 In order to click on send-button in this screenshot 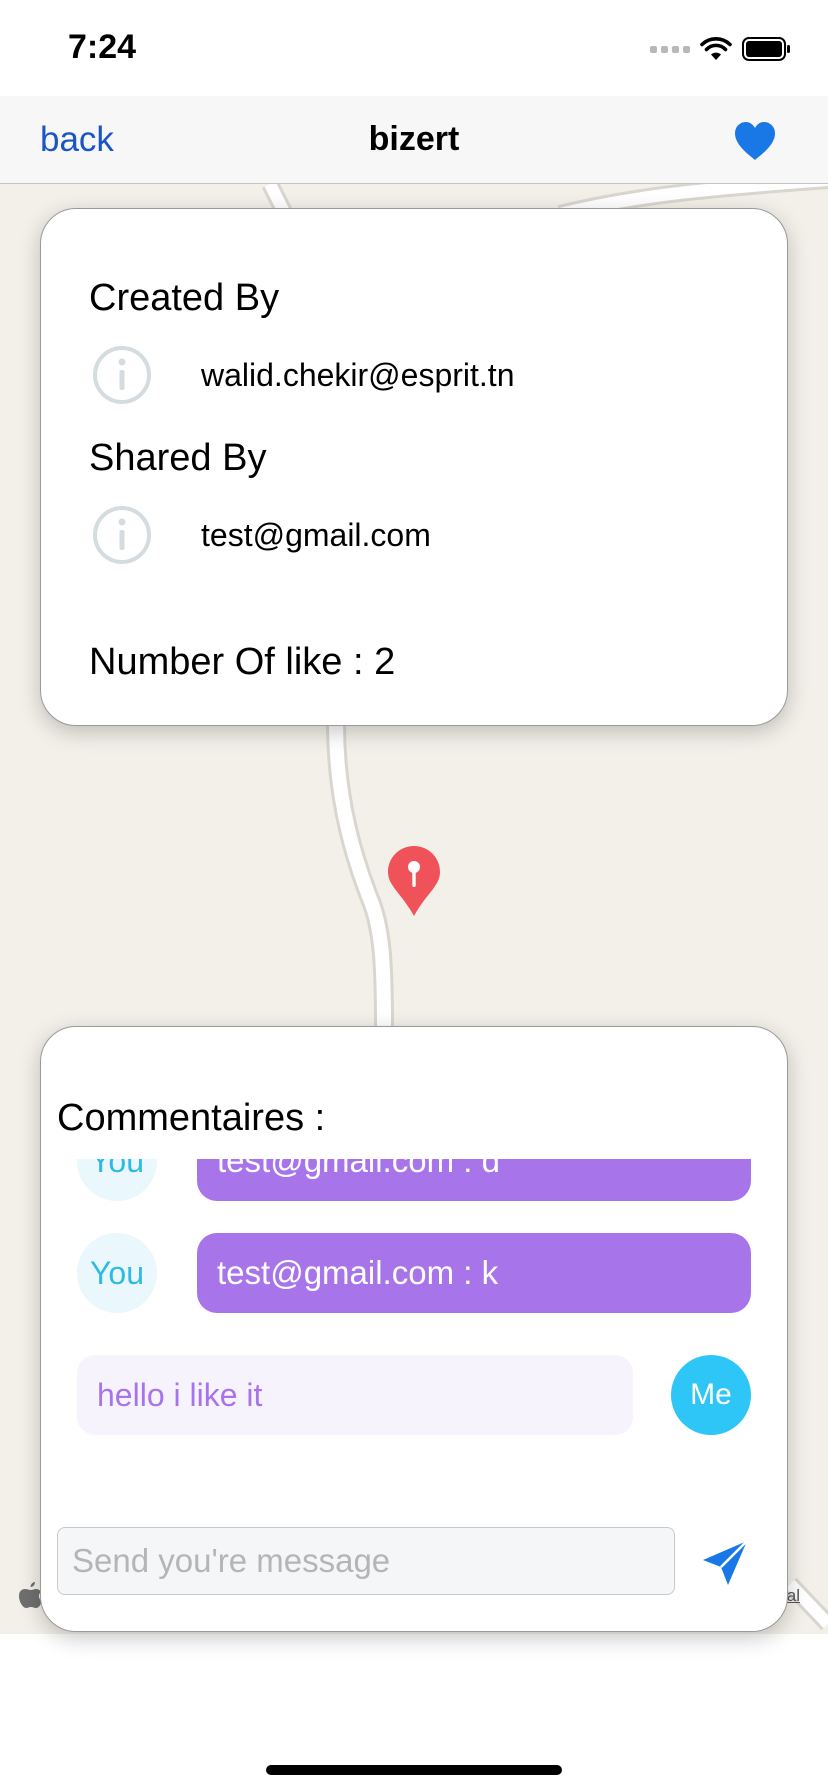, I will do `click(725, 1563)`.